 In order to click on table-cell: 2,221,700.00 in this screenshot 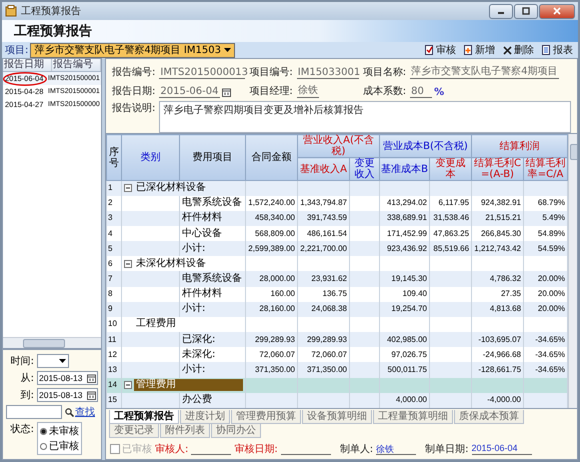, I will do `click(324, 248)`.